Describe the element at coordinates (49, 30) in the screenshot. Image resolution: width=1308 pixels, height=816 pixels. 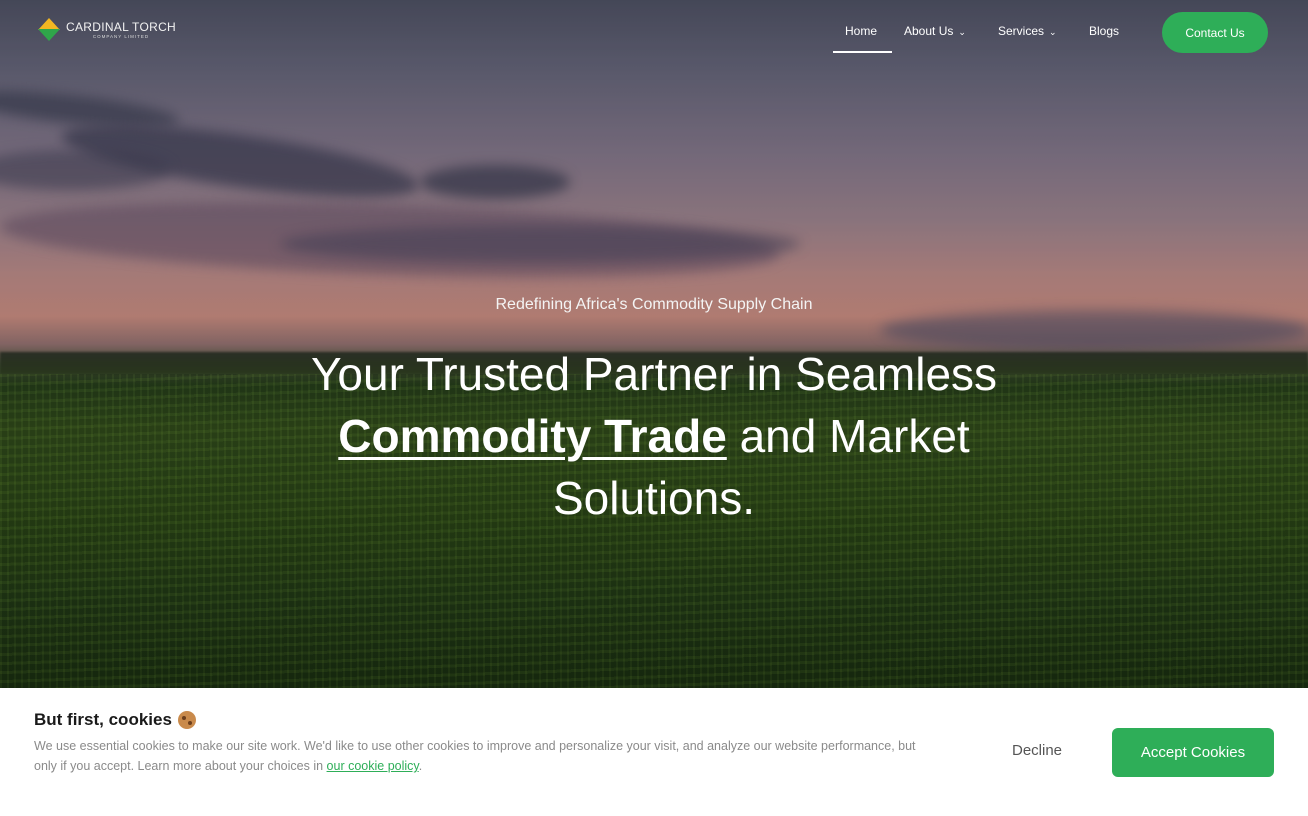
I see `cardinal-torch-logo-icon` at that location.